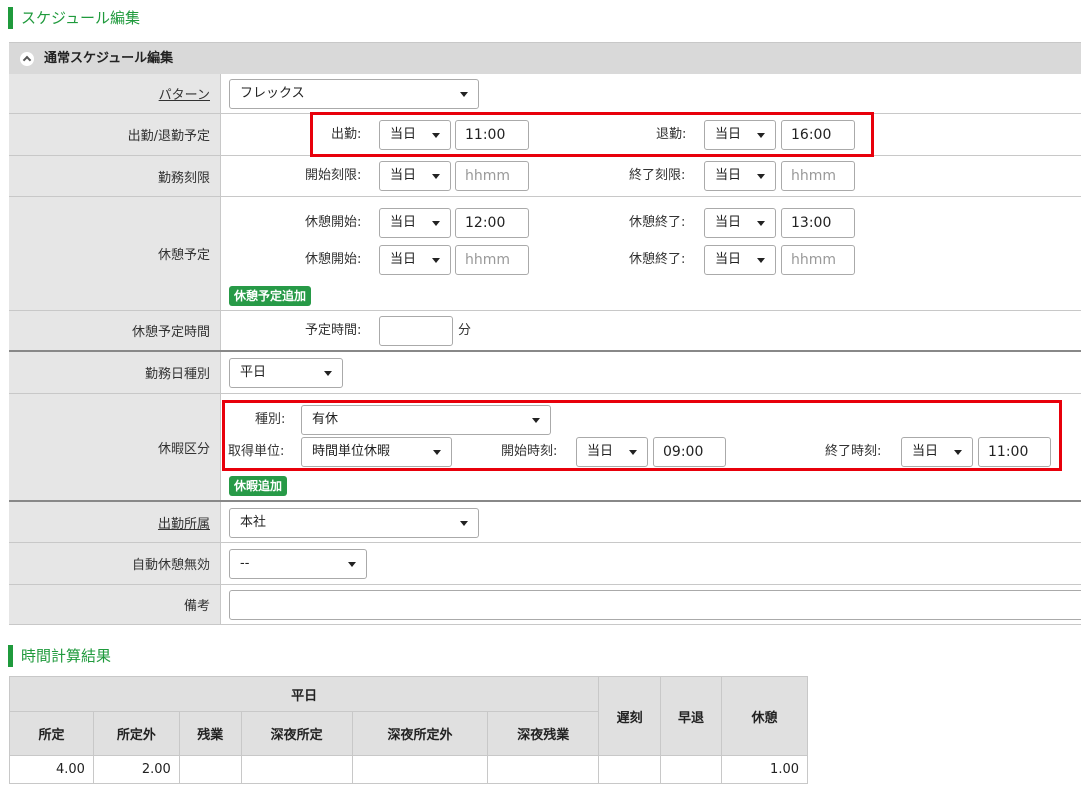 This screenshot has height=792, width=1081. I want to click on workday-type-label: 勤務日種別, so click(115, 372).